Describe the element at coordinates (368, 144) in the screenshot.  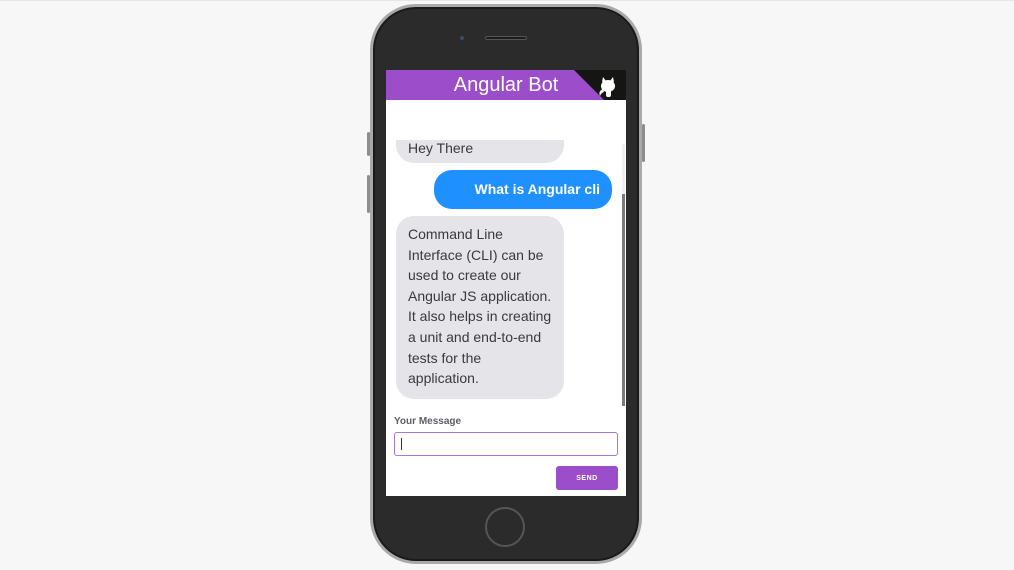
I see `phone-silent-switch` at that location.